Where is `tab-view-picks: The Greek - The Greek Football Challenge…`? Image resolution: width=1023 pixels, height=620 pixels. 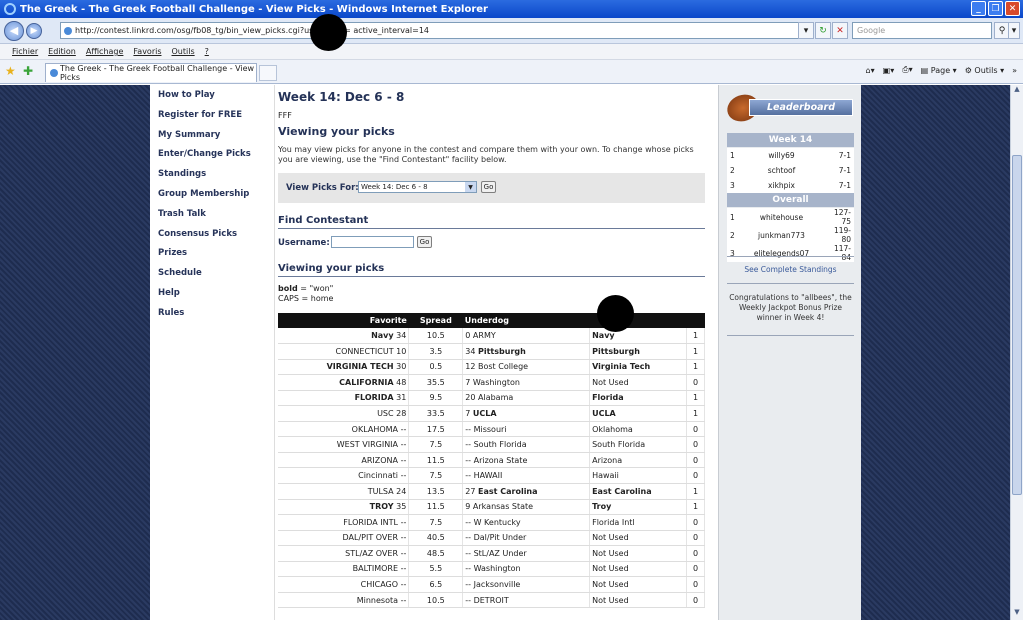
tab-view-picks: The Greek - The Greek Football Challenge… is located at coordinates (151, 72).